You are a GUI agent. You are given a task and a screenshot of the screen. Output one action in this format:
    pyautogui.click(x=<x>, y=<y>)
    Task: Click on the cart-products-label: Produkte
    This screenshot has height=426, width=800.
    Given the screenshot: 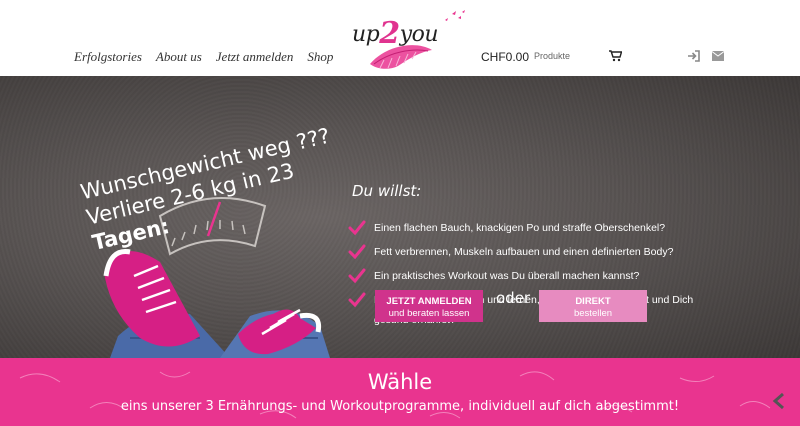 What is the action you would take?
    pyautogui.click(x=552, y=56)
    